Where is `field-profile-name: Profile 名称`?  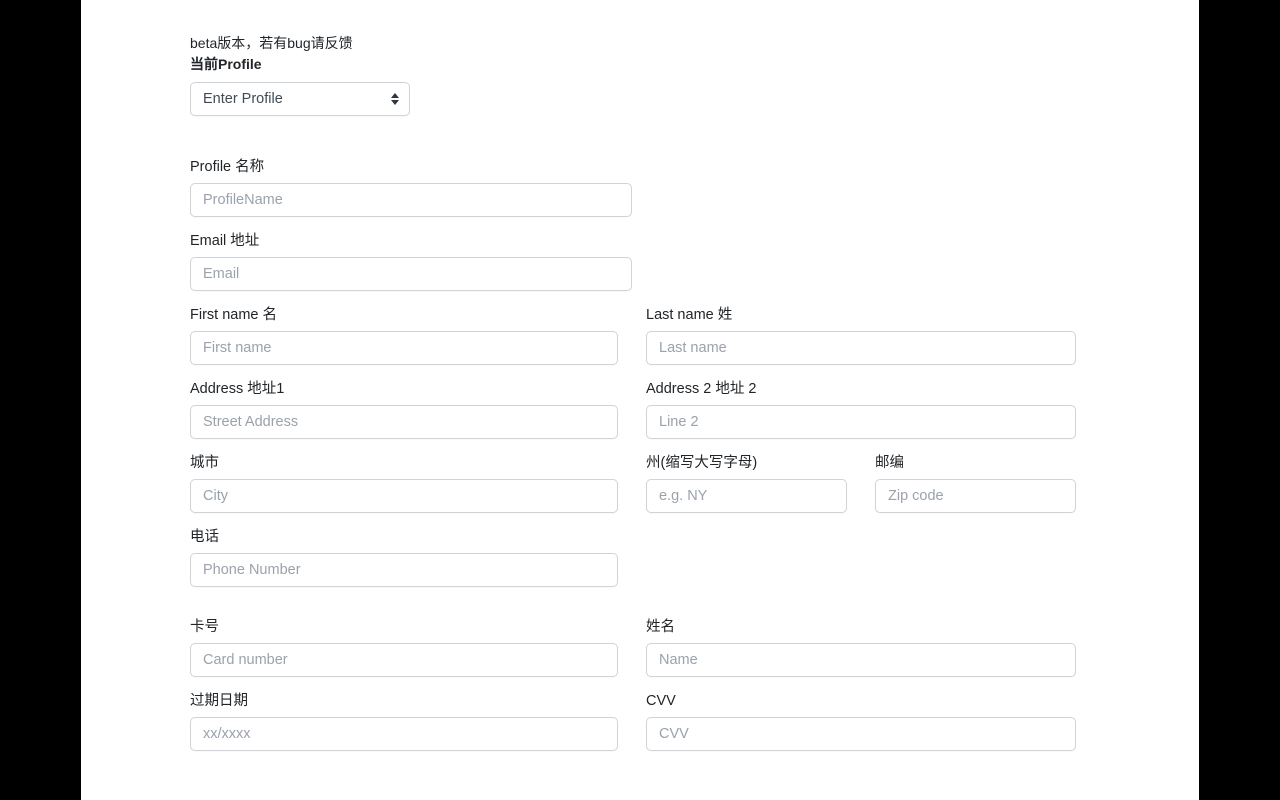
field-profile-name: Profile 名称 is located at coordinates (411, 195).